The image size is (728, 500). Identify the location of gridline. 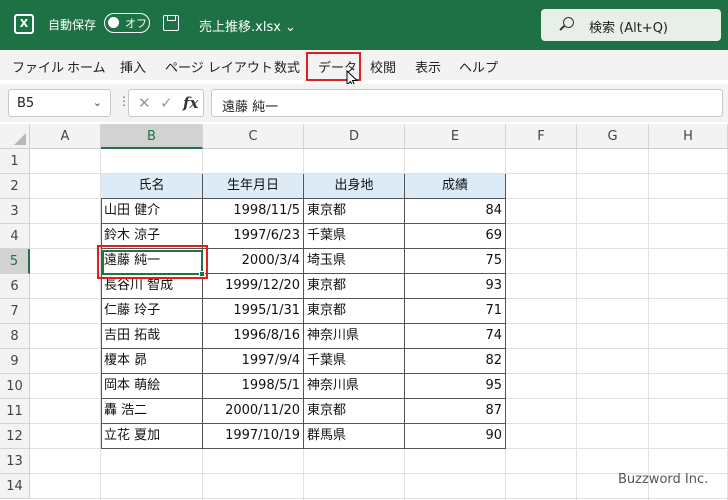
(379, 498).